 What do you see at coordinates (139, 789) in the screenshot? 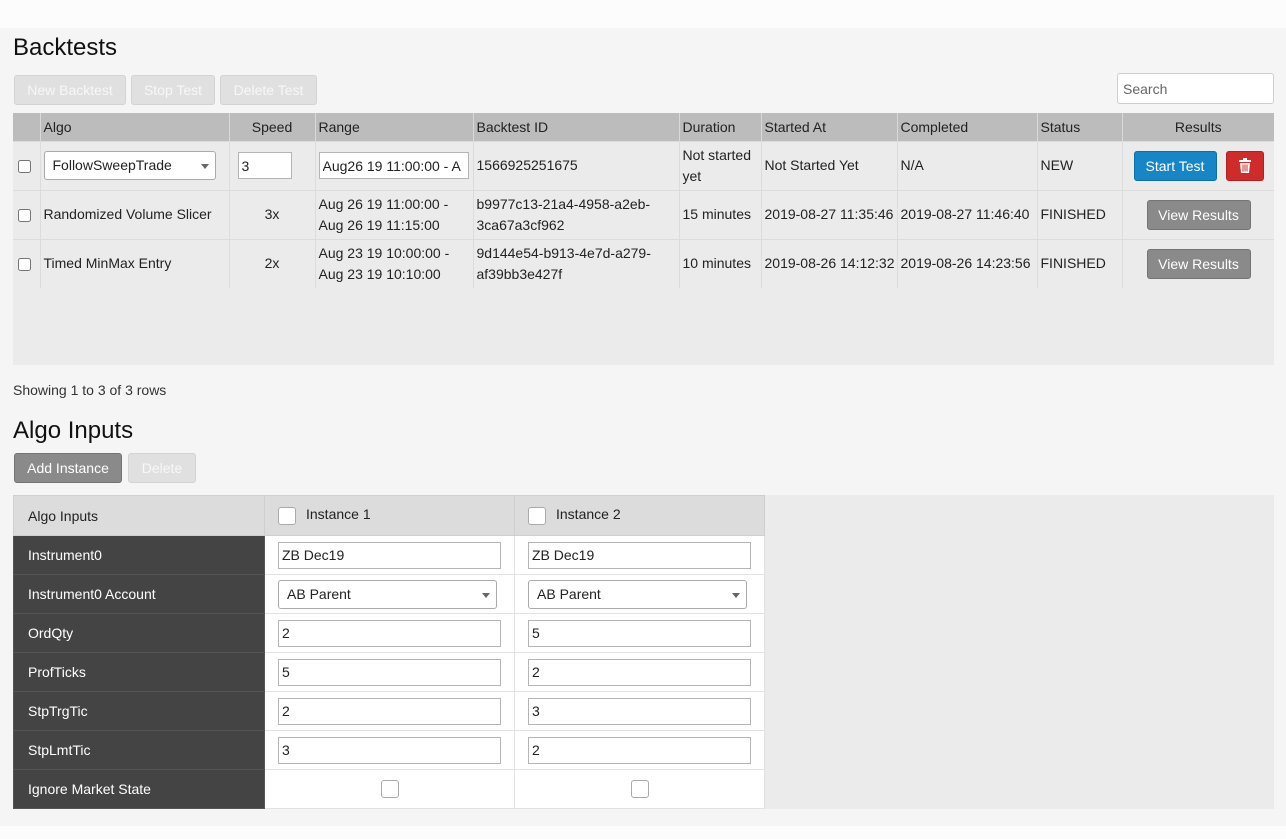
I see `param-label: Ignore Market State` at bounding box center [139, 789].